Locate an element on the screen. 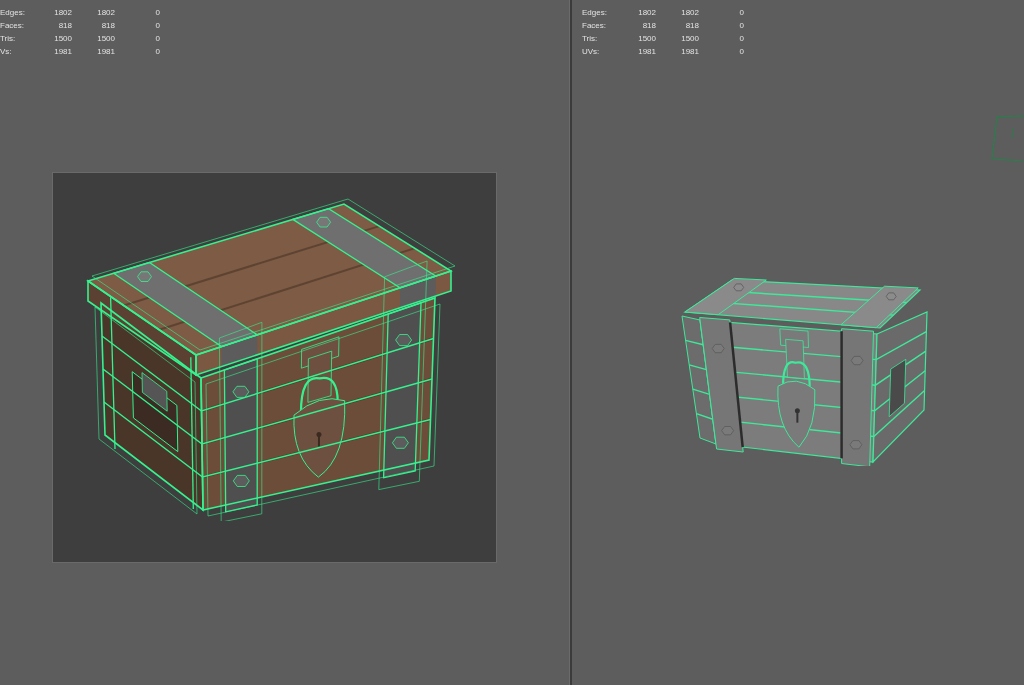  stat-label: Vs: is located at coordinates (6, 52).